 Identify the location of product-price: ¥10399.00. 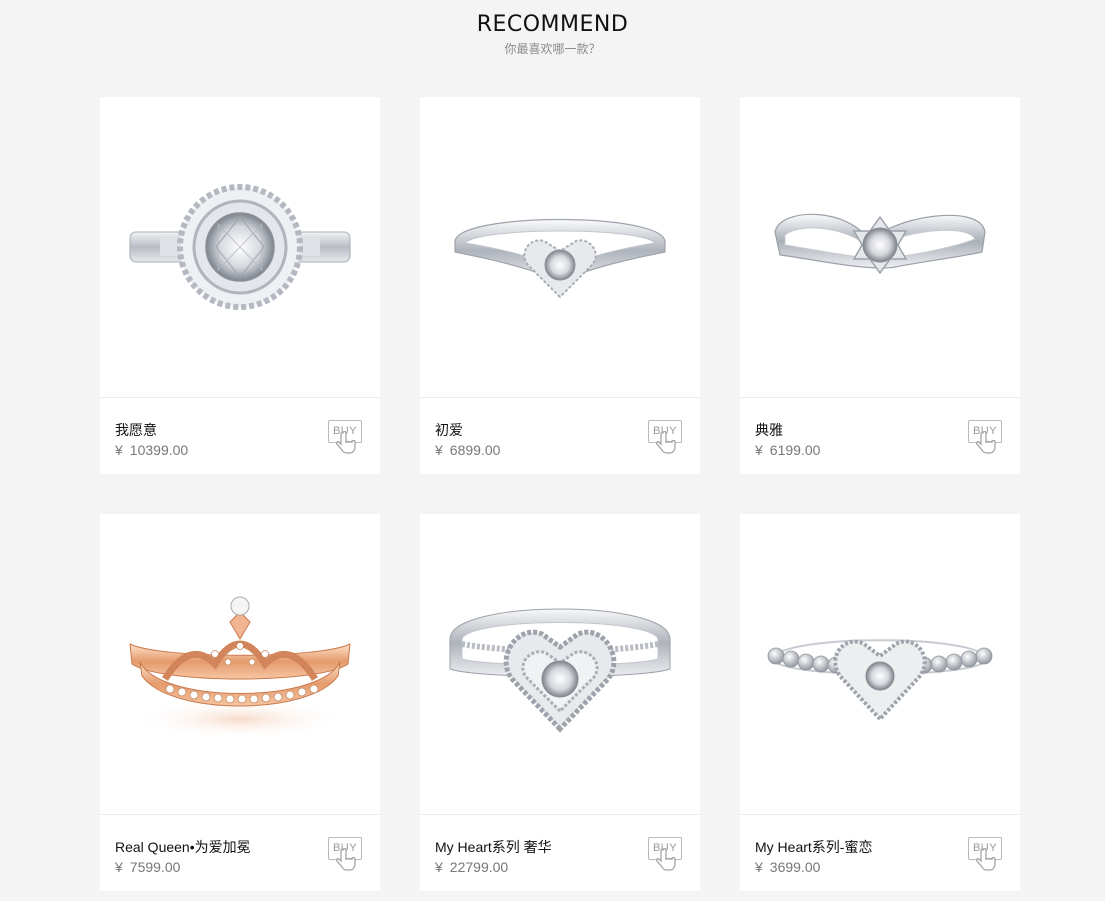
(151, 450).